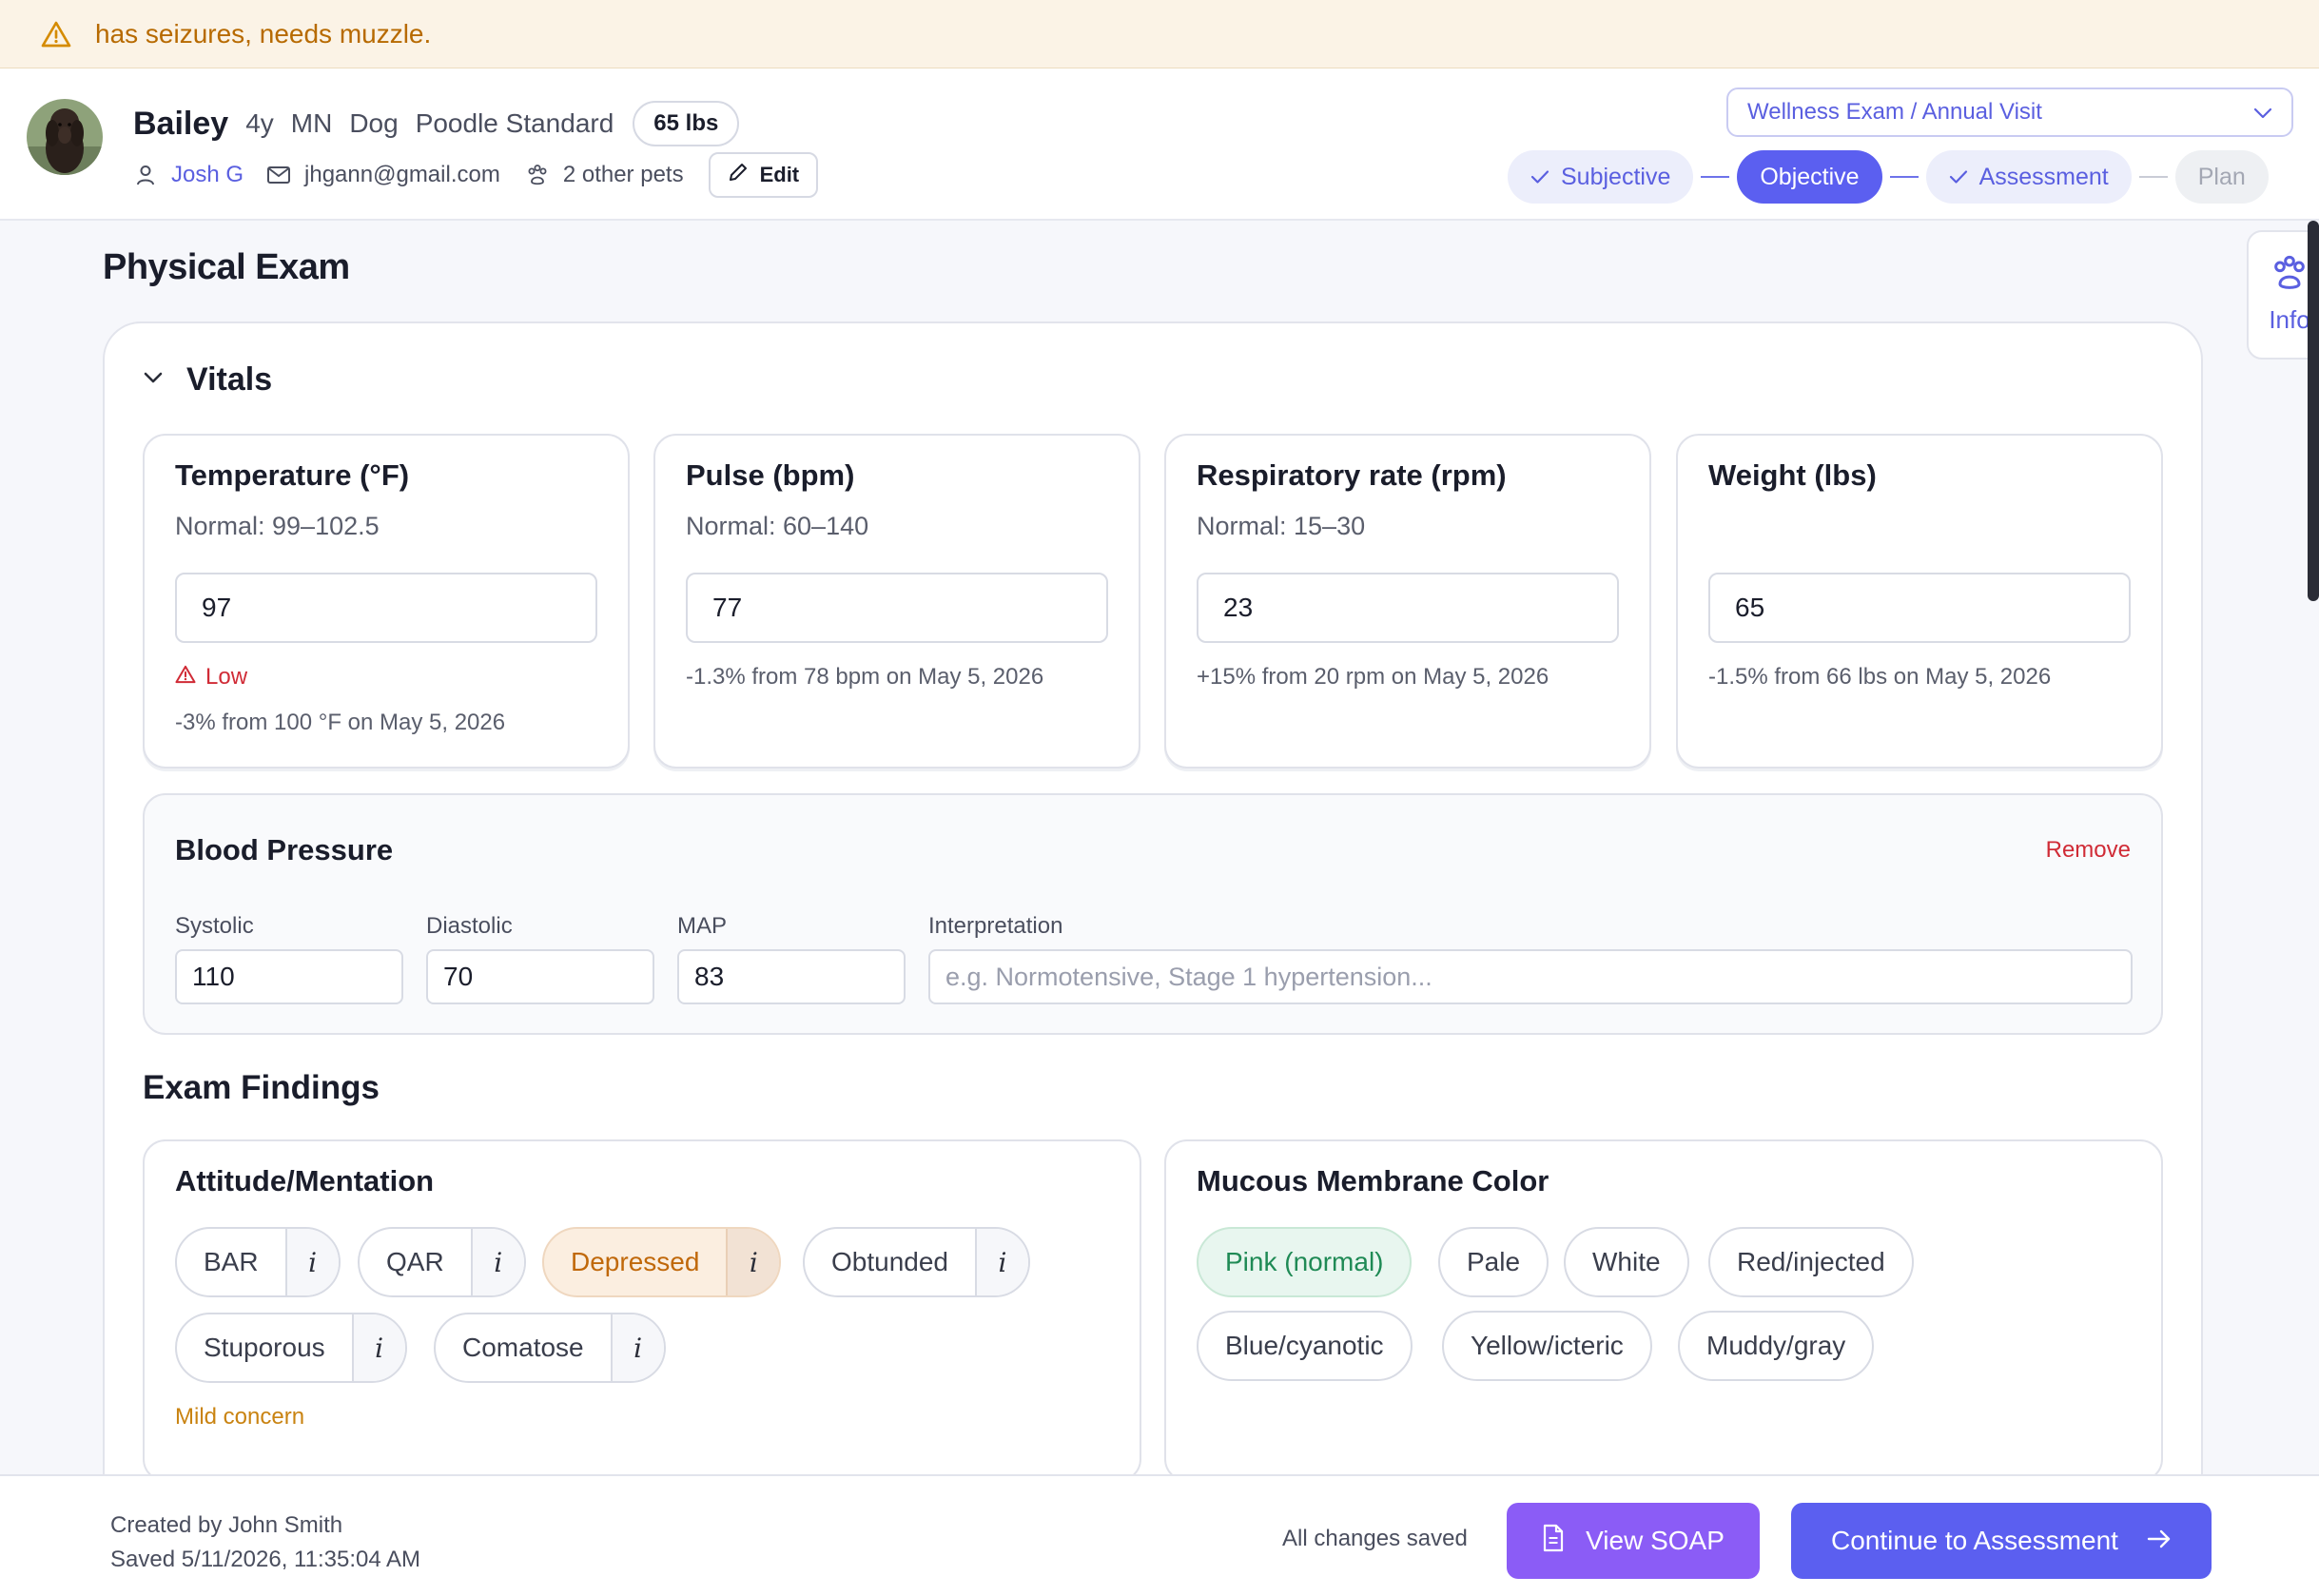  Describe the element at coordinates (259, 123) in the screenshot. I see `patient-age: 4y` at that location.